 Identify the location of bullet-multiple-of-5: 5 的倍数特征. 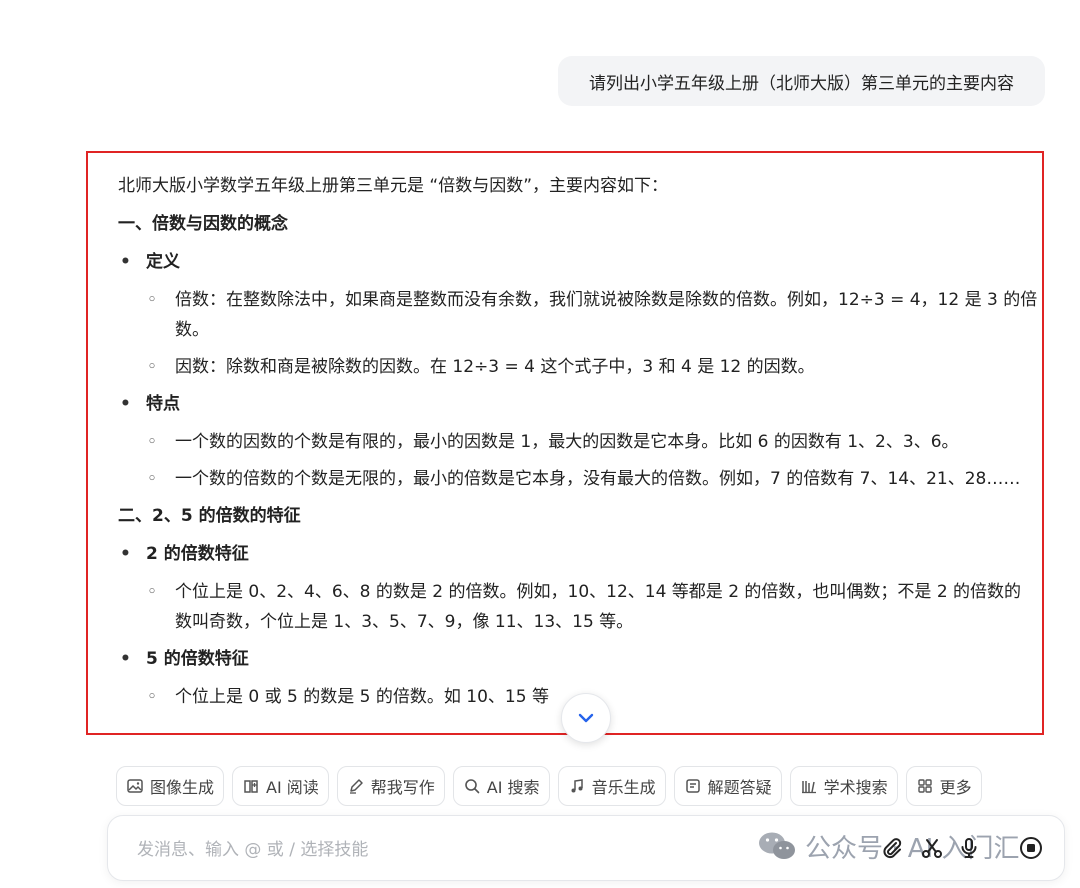
(578, 659).